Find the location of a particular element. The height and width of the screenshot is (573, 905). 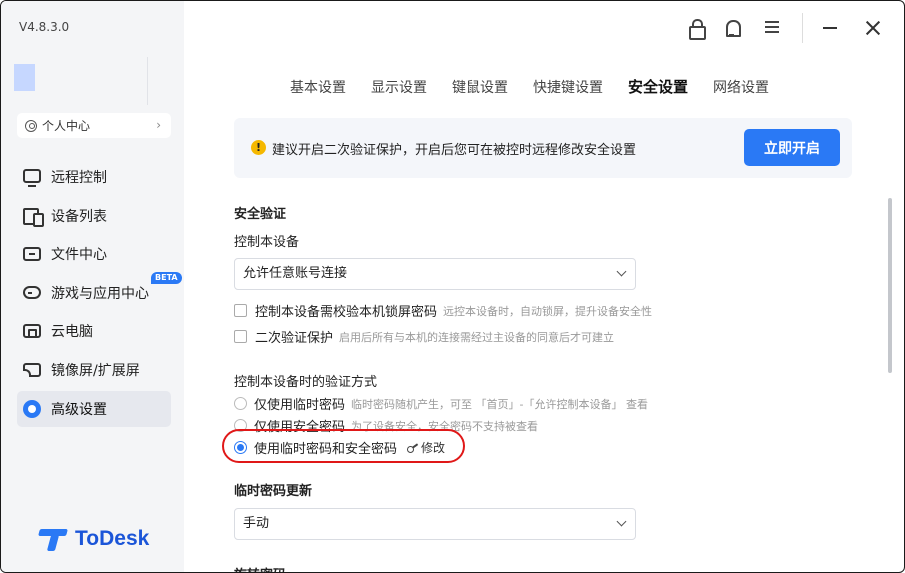

sidebar-item-device-list: 设备列表 is located at coordinates (94, 216).